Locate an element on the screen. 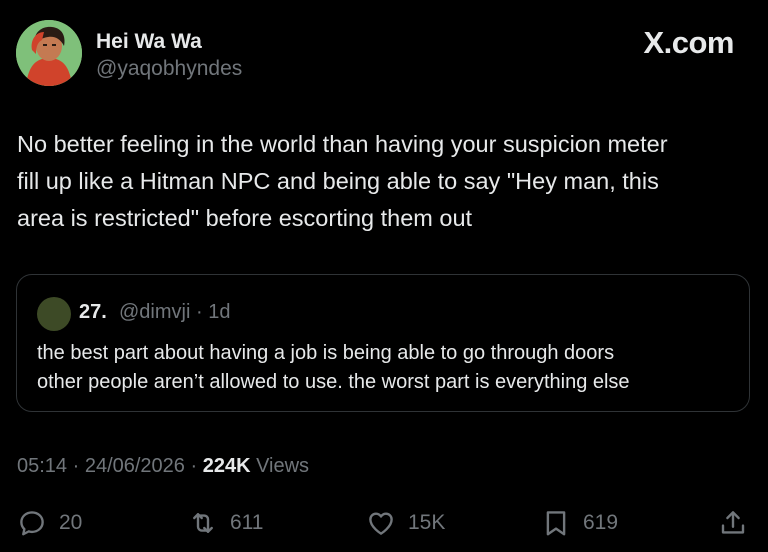  tweet-meta: 05:14 · 24/06/2026 · 224K Views is located at coordinates (163, 466).